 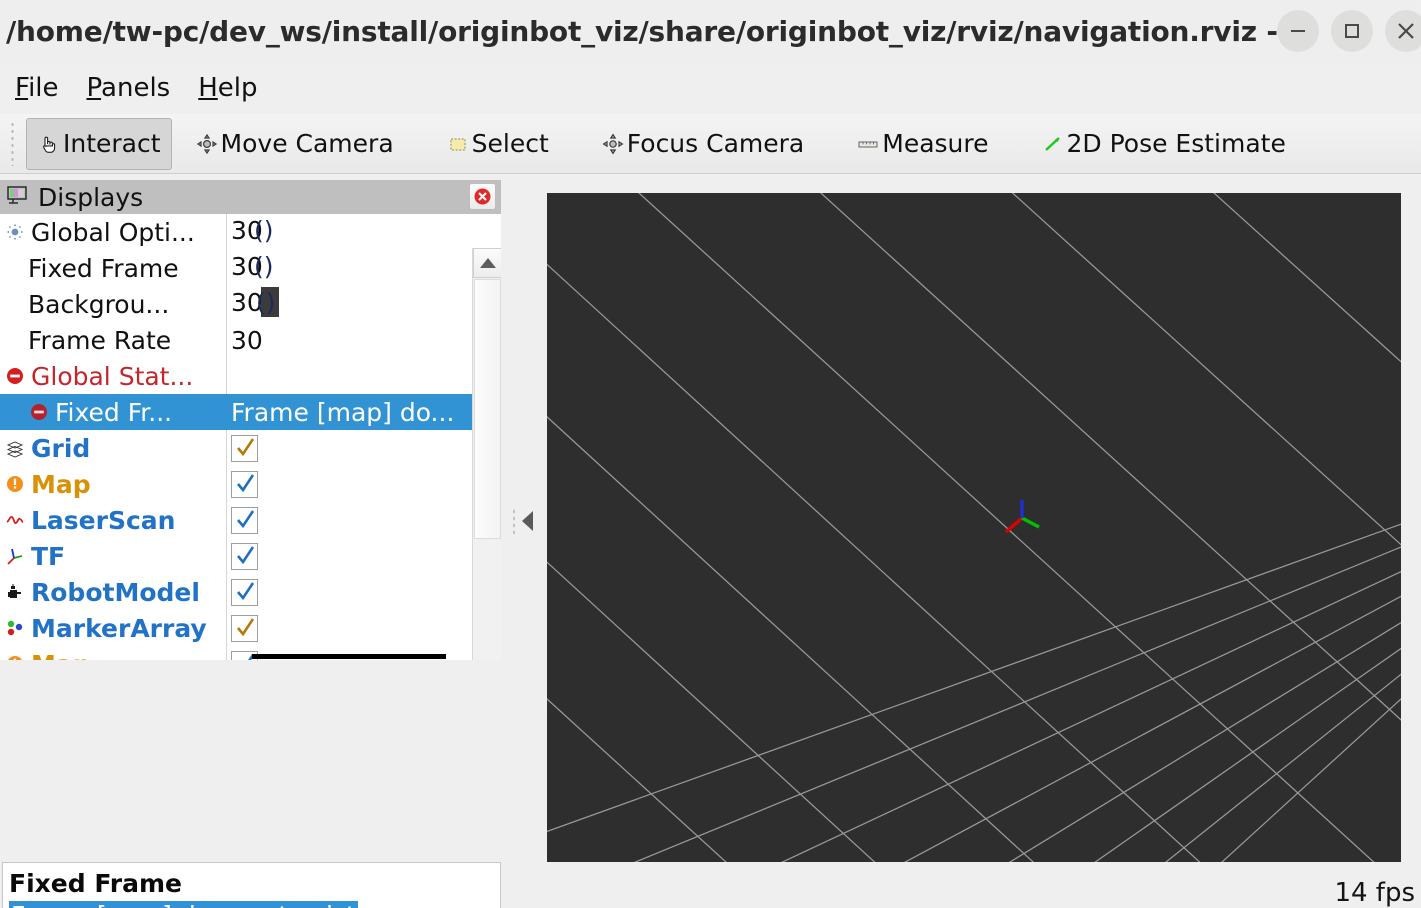 I want to click on error-circle-icon, so click(x=39, y=412).